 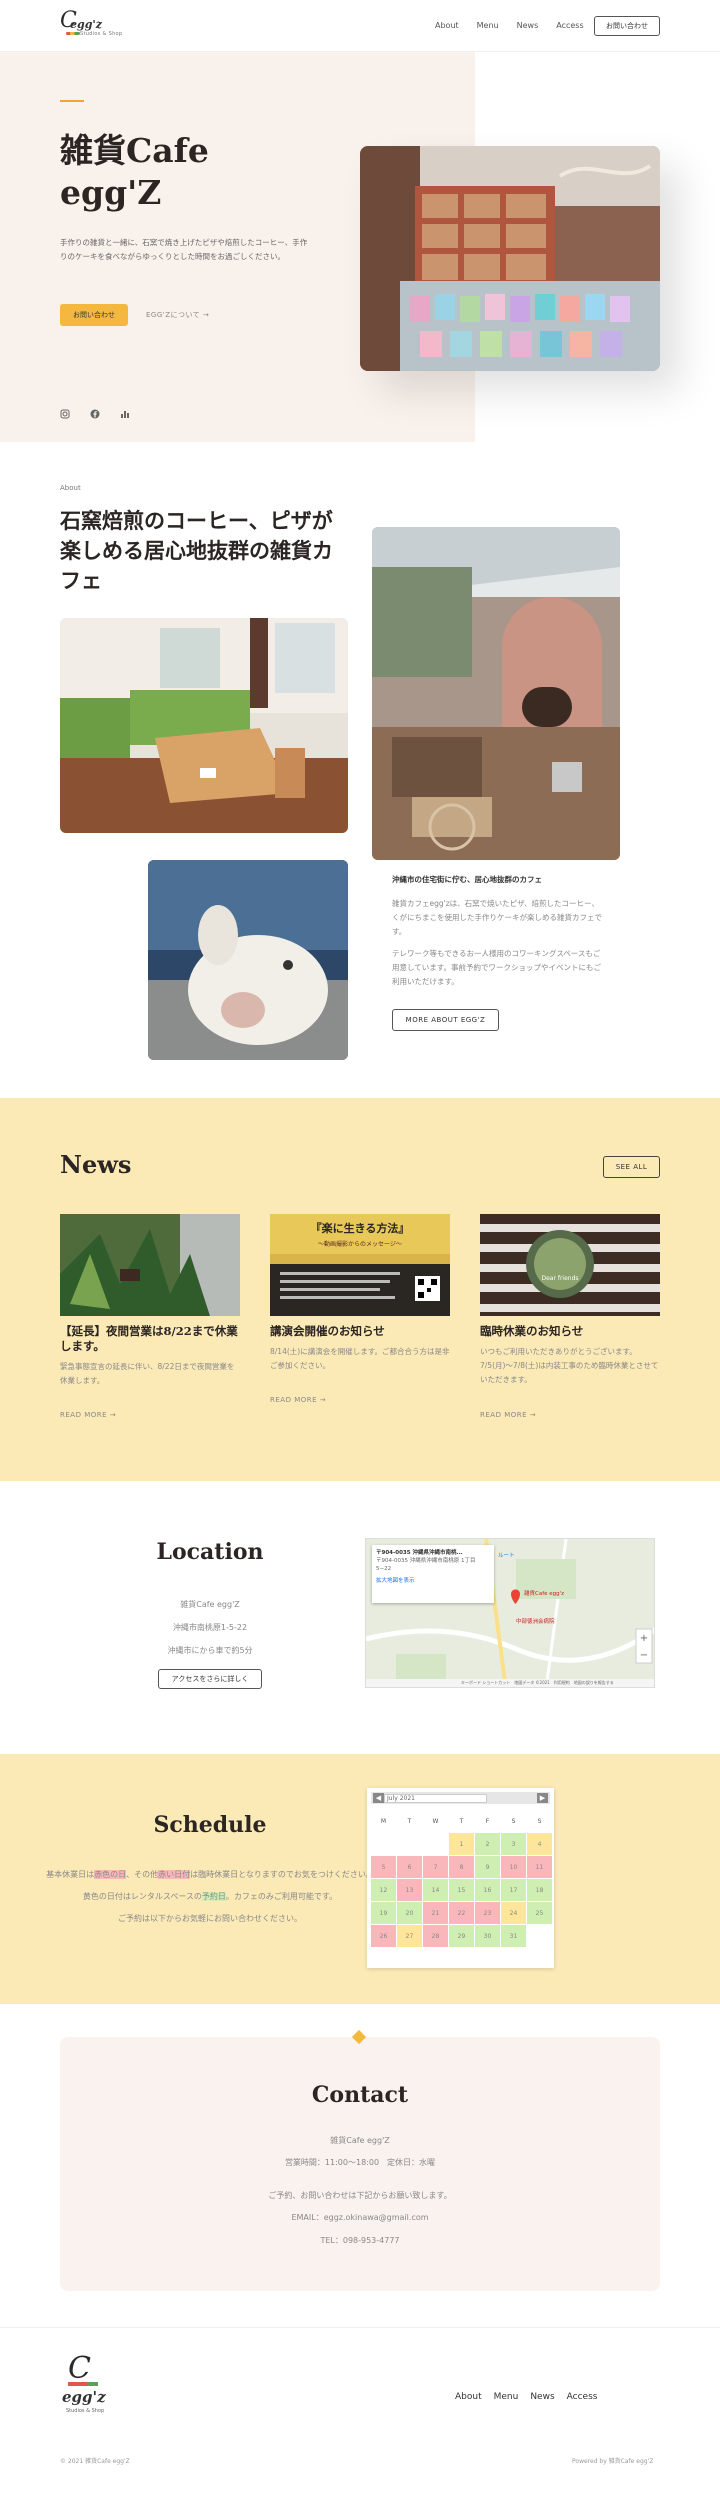 I want to click on footer-nav-access: Access, so click(x=582, y=2397).